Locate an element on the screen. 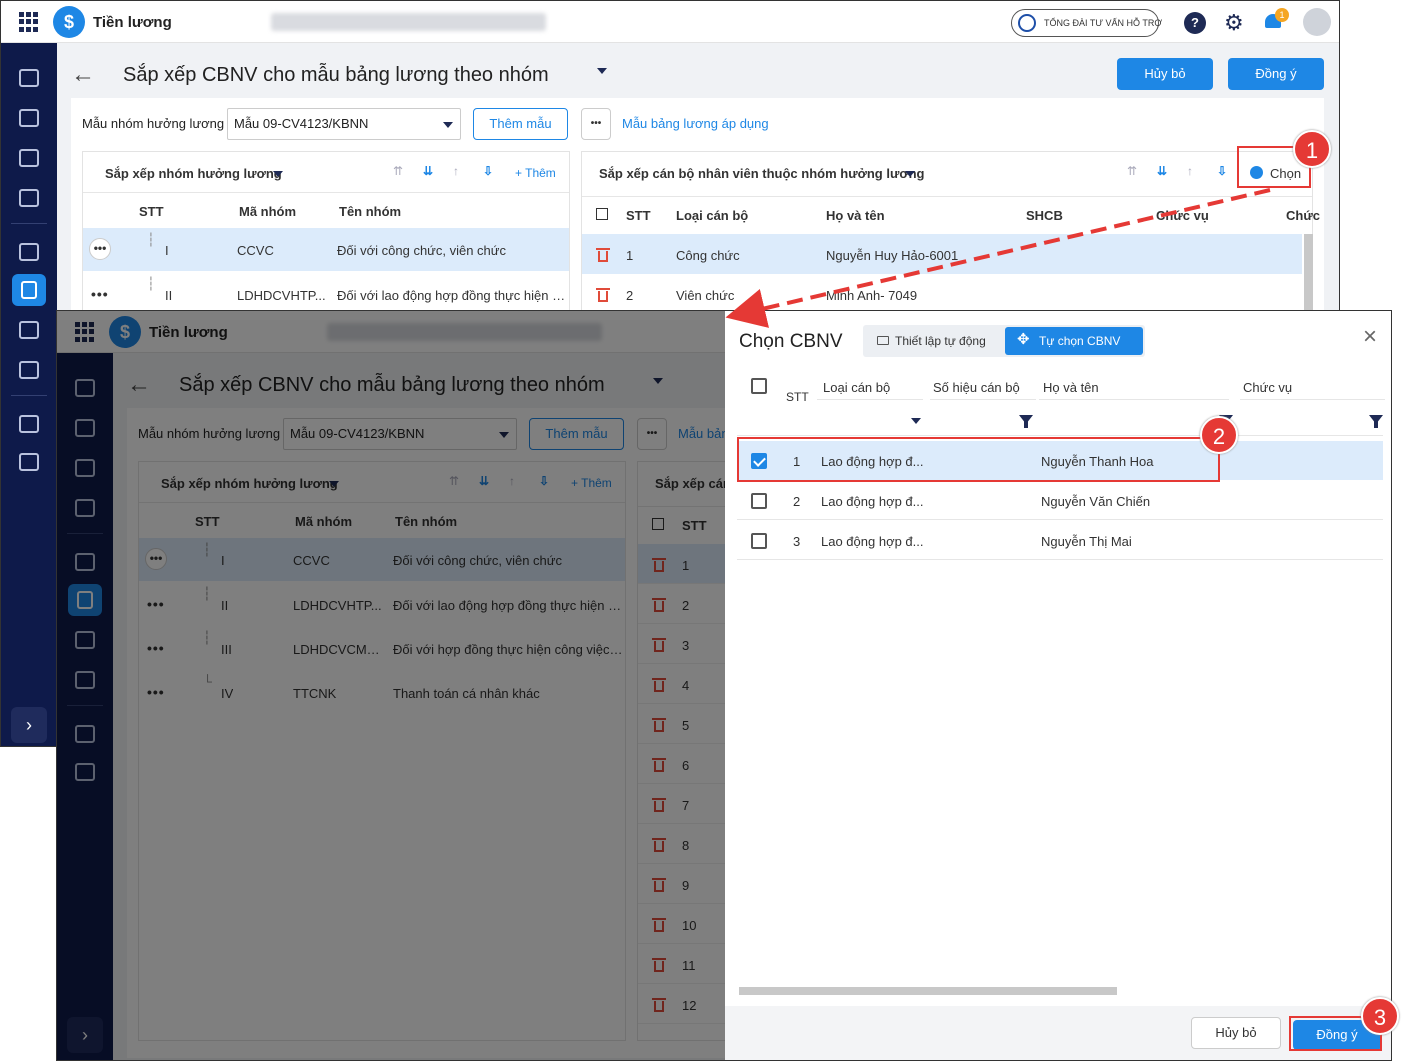 The height and width of the screenshot is (1061, 1403). annotation-arrow is located at coordinates (998, 258).